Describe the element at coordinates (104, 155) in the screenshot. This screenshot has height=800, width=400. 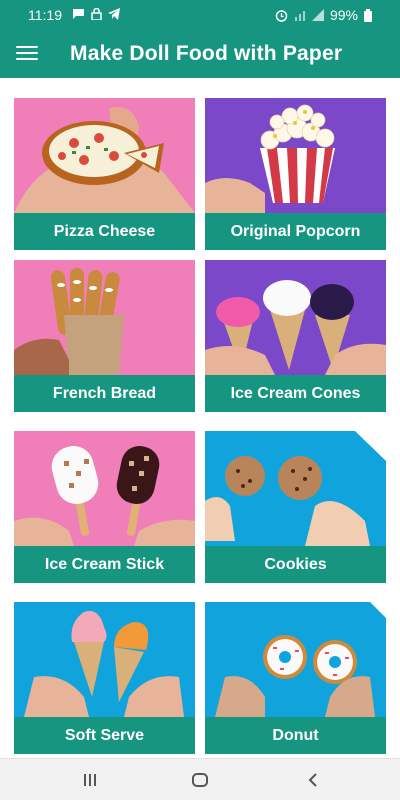
I see `pizza-cheese-image` at that location.